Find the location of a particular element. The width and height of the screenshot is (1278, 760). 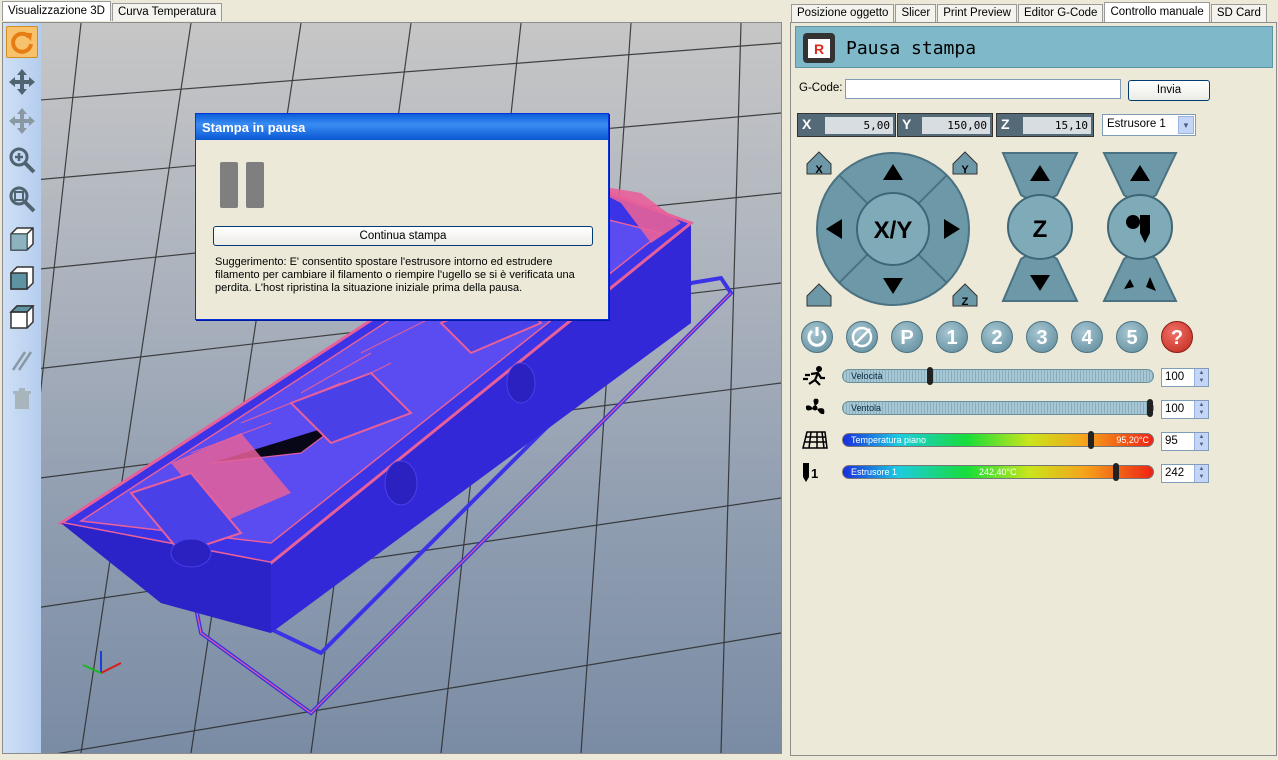

tab-object-placement: Posizione oggetto is located at coordinates (843, 13).